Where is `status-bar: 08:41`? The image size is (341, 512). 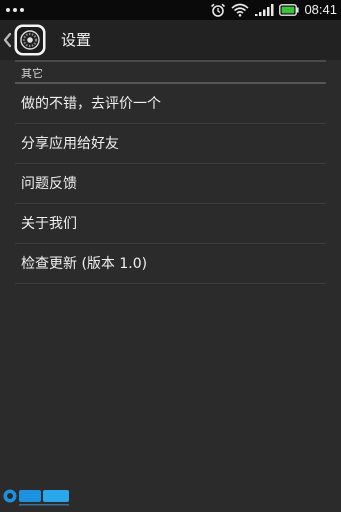
status-bar: 08:41 is located at coordinates (170, 10).